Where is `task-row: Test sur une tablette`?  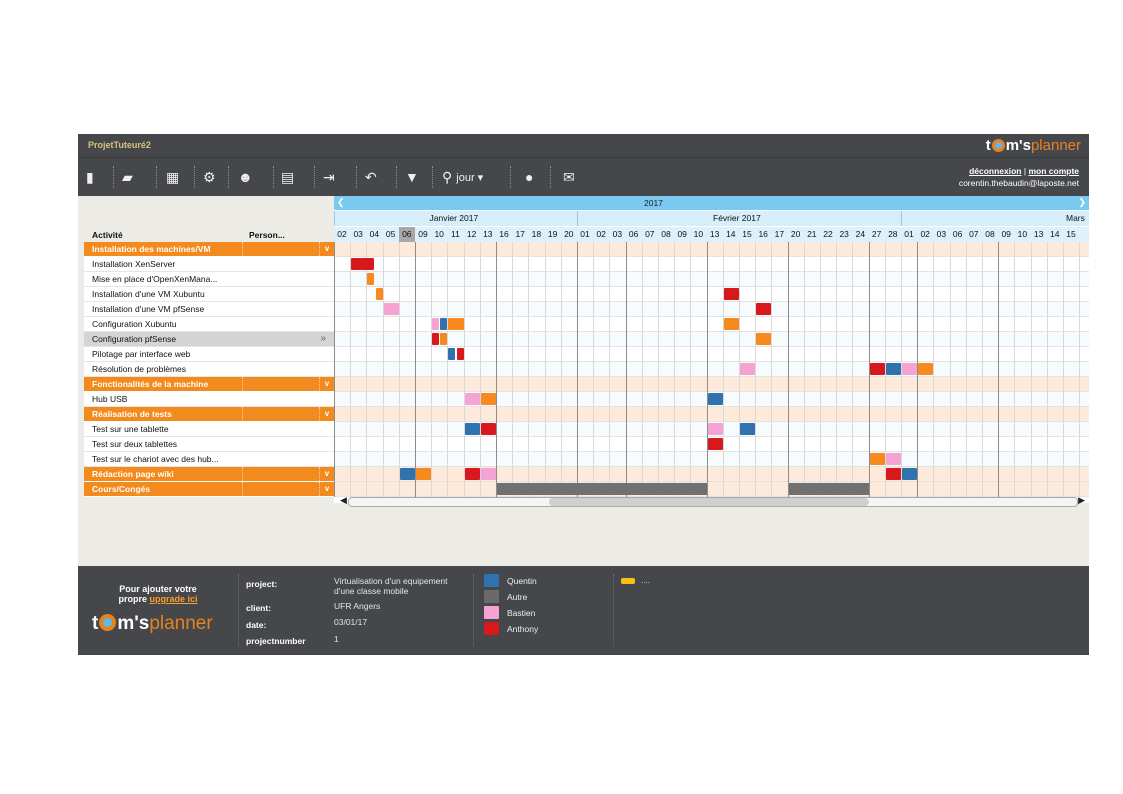 task-row: Test sur une tablette is located at coordinates (209, 429).